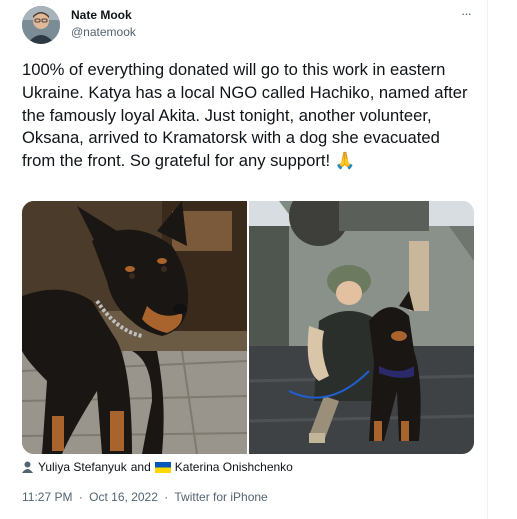 The image size is (517, 519). What do you see at coordinates (220, 497) in the screenshot?
I see `tweet-source: Twitter for iPhone` at bounding box center [220, 497].